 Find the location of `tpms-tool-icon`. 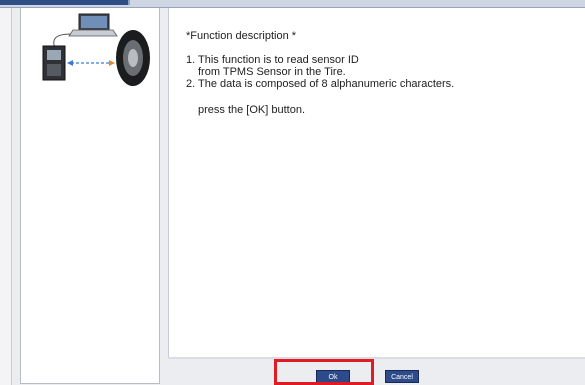

tpms-tool-icon is located at coordinates (54, 63).